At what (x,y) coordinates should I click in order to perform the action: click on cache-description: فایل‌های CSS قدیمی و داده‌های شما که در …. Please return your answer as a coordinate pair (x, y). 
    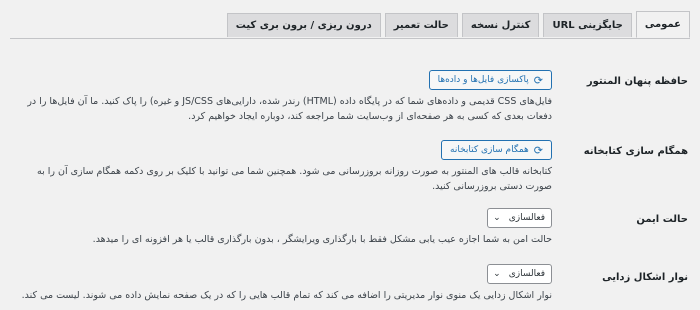
    Looking at the image, I should click on (289, 109).